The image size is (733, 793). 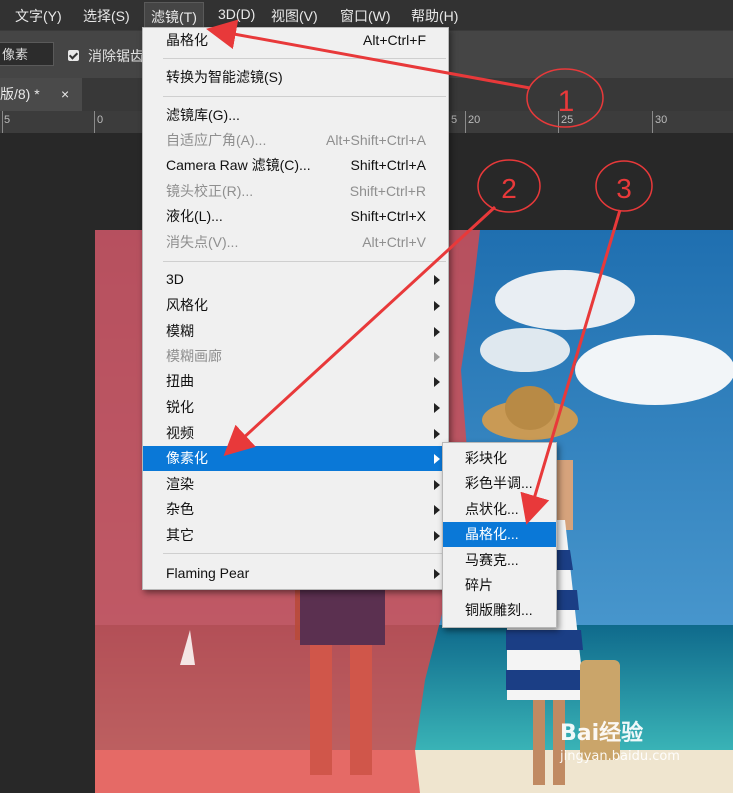 I want to click on annotation-number-3: 3, so click(x=624, y=188).